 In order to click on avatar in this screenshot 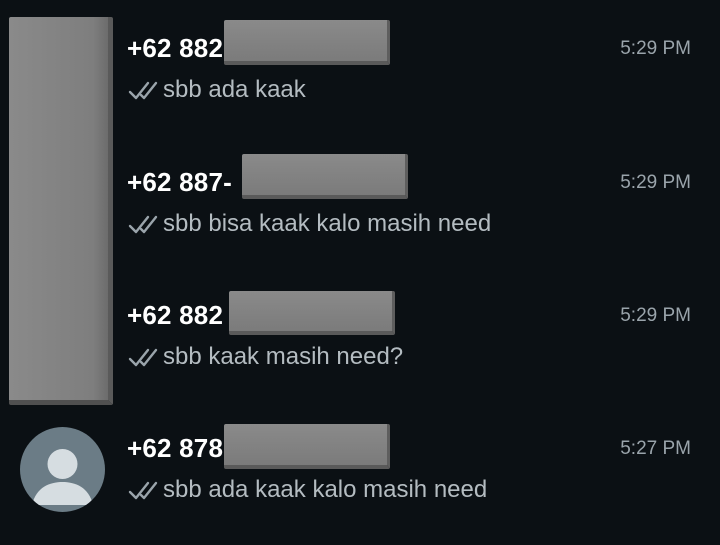, I will do `click(62, 469)`.